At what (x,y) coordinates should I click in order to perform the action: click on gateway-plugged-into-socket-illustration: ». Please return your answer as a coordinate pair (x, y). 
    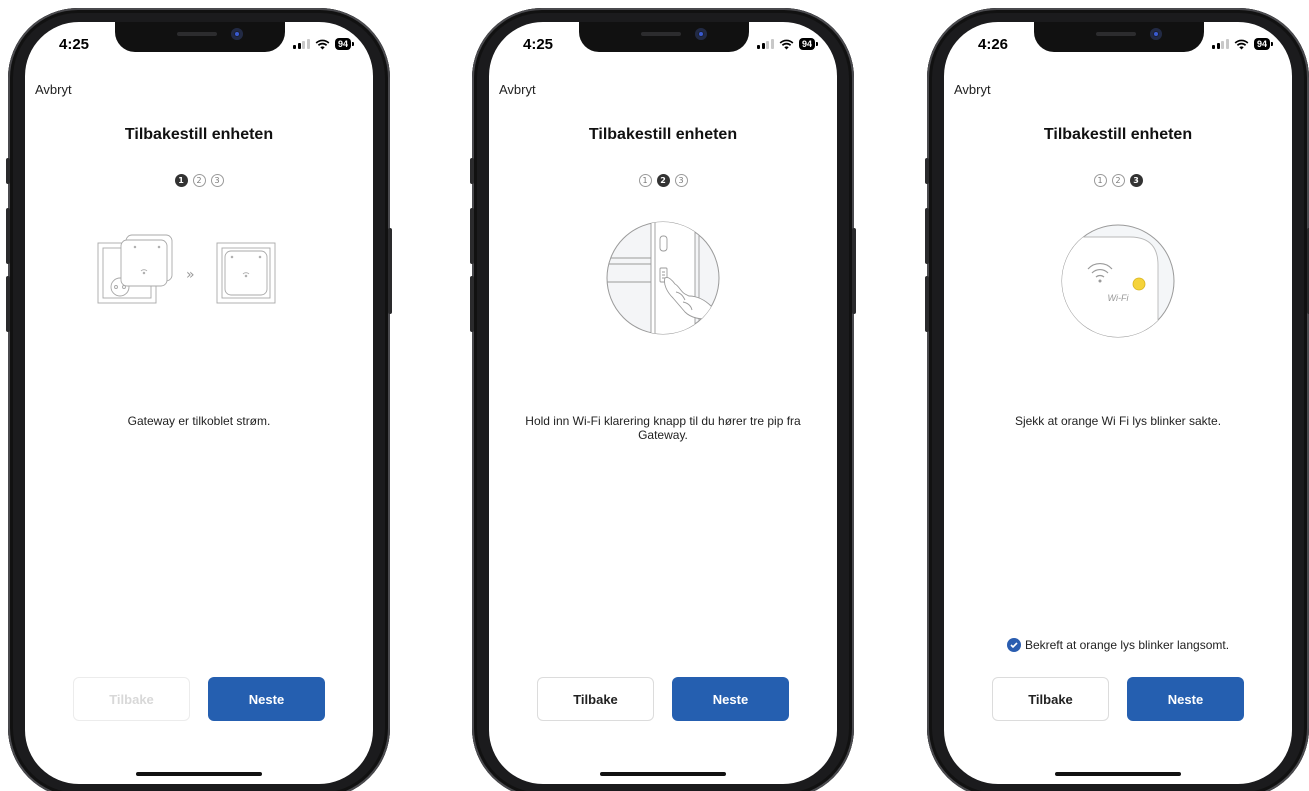
    Looking at the image, I should click on (186, 269).